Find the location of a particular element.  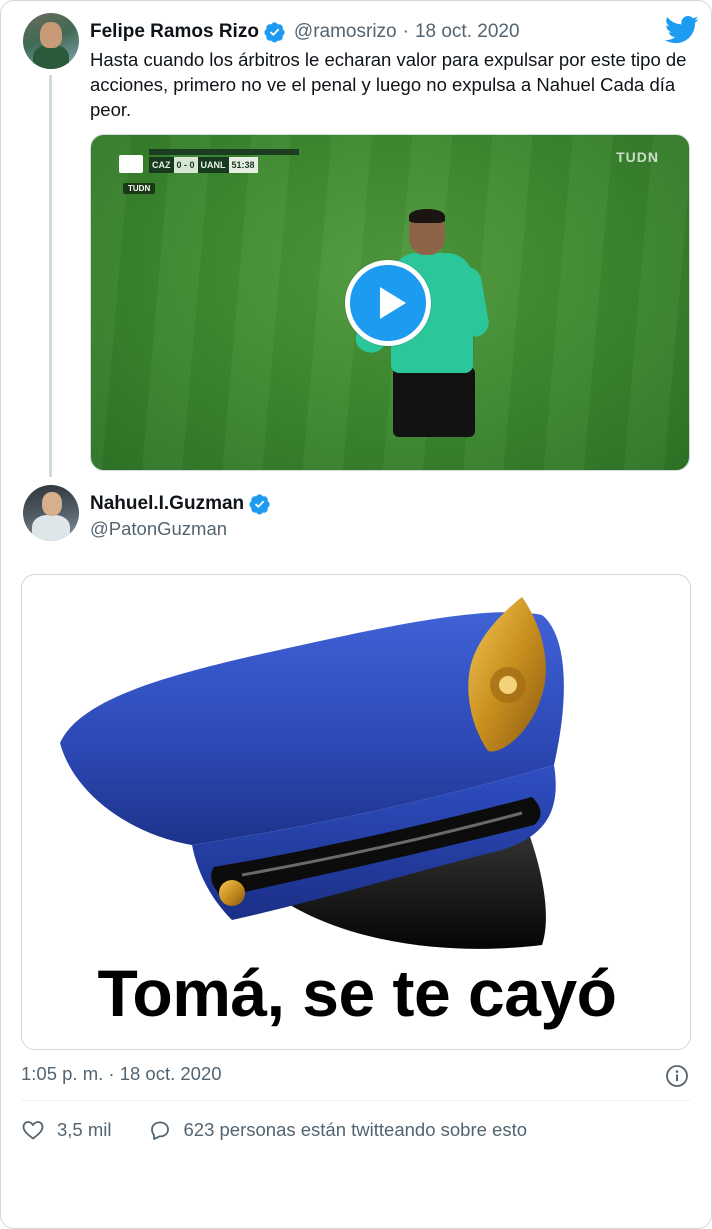

author-handle: @PatonGuzman is located at coordinates (158, 529).